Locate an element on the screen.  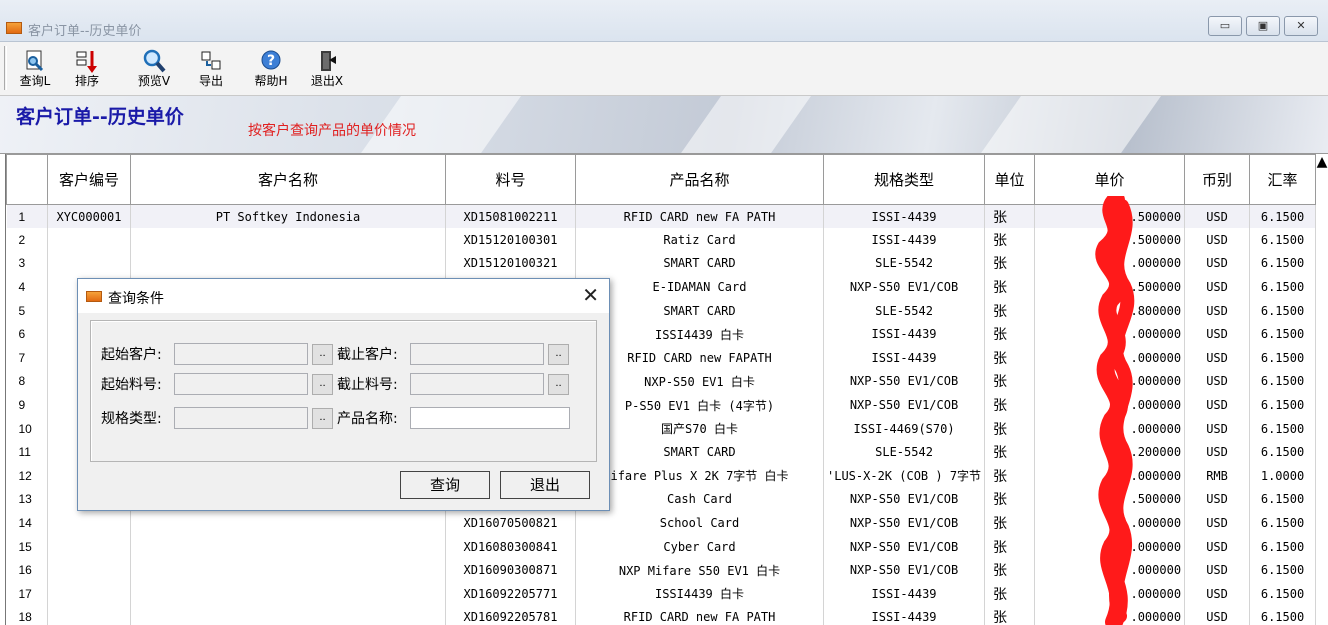
product-name-cell: P-S50 EV1 白卡 (4字节) is located at coordinates (699, 405).